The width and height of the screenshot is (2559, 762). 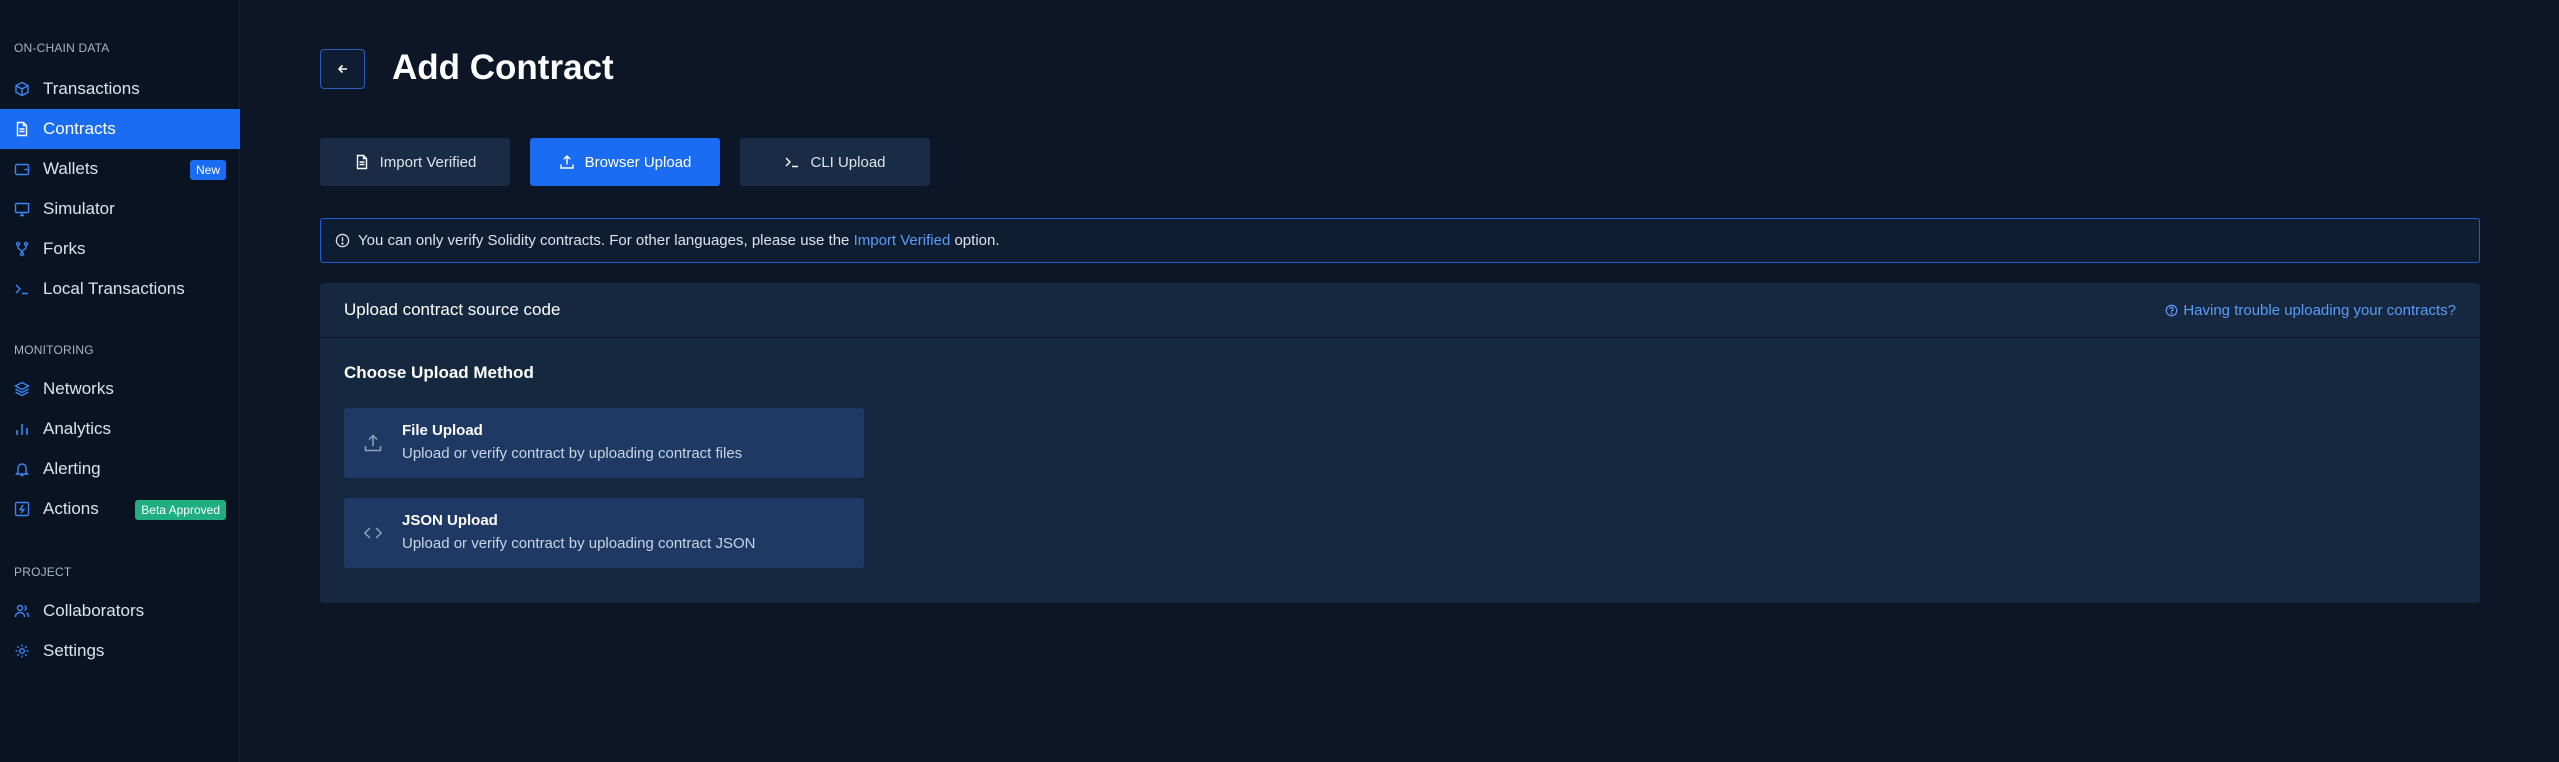 I want to click on sidebar-item-label: Alerting, so click(x=72, y=468).